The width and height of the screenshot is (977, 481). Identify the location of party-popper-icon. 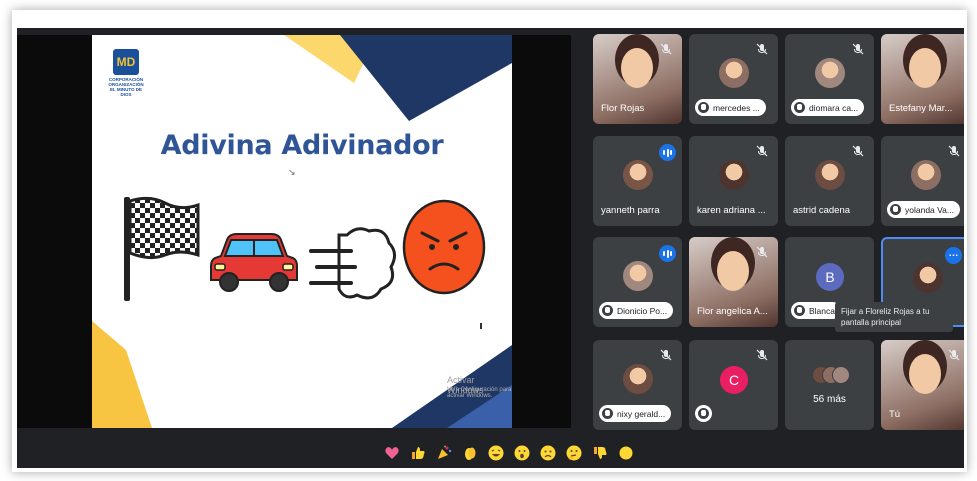
(444, 453).